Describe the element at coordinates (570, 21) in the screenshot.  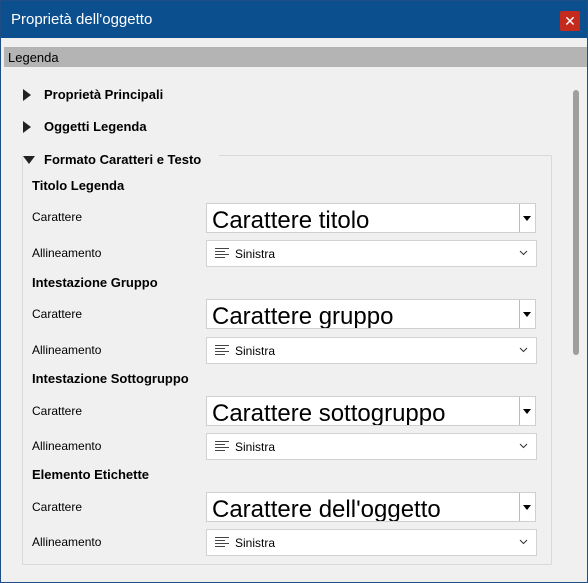
I see `close-button: ✕` at that location.